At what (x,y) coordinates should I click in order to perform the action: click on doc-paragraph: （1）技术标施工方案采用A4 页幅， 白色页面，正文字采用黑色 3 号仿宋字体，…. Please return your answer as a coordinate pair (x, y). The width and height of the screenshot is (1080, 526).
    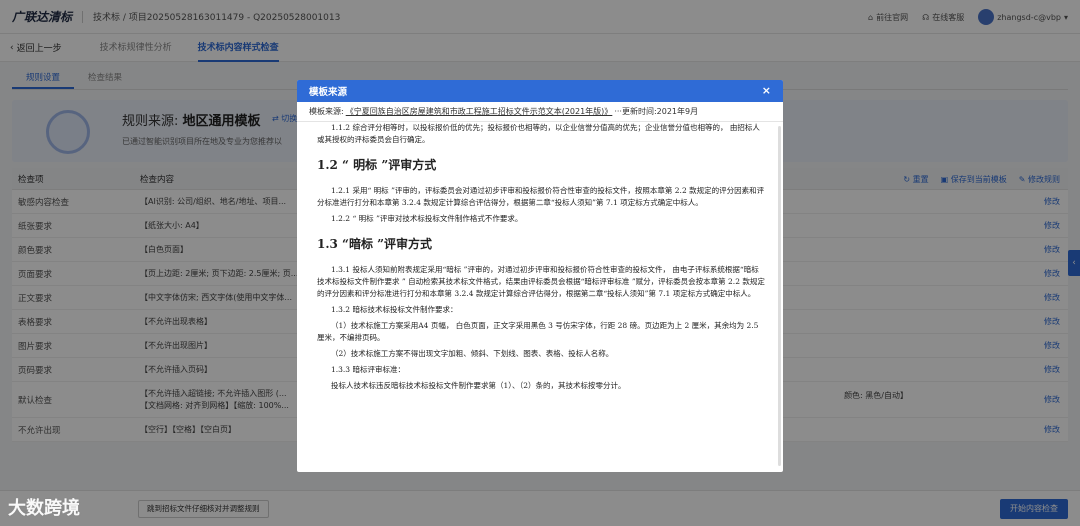
    Looking at the image, I should click on (538, 331).